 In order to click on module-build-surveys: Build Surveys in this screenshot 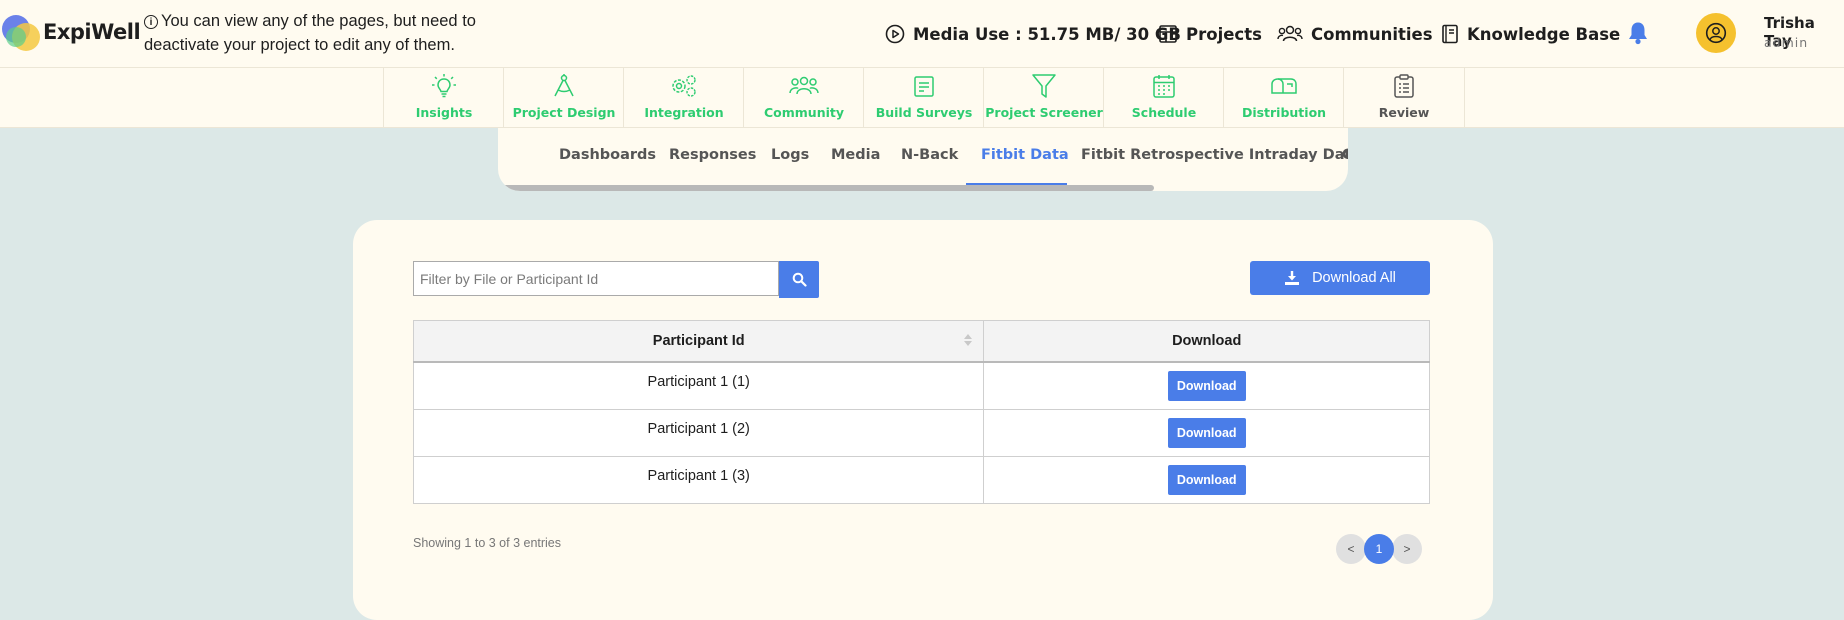, I will do `click(923, 97)`.